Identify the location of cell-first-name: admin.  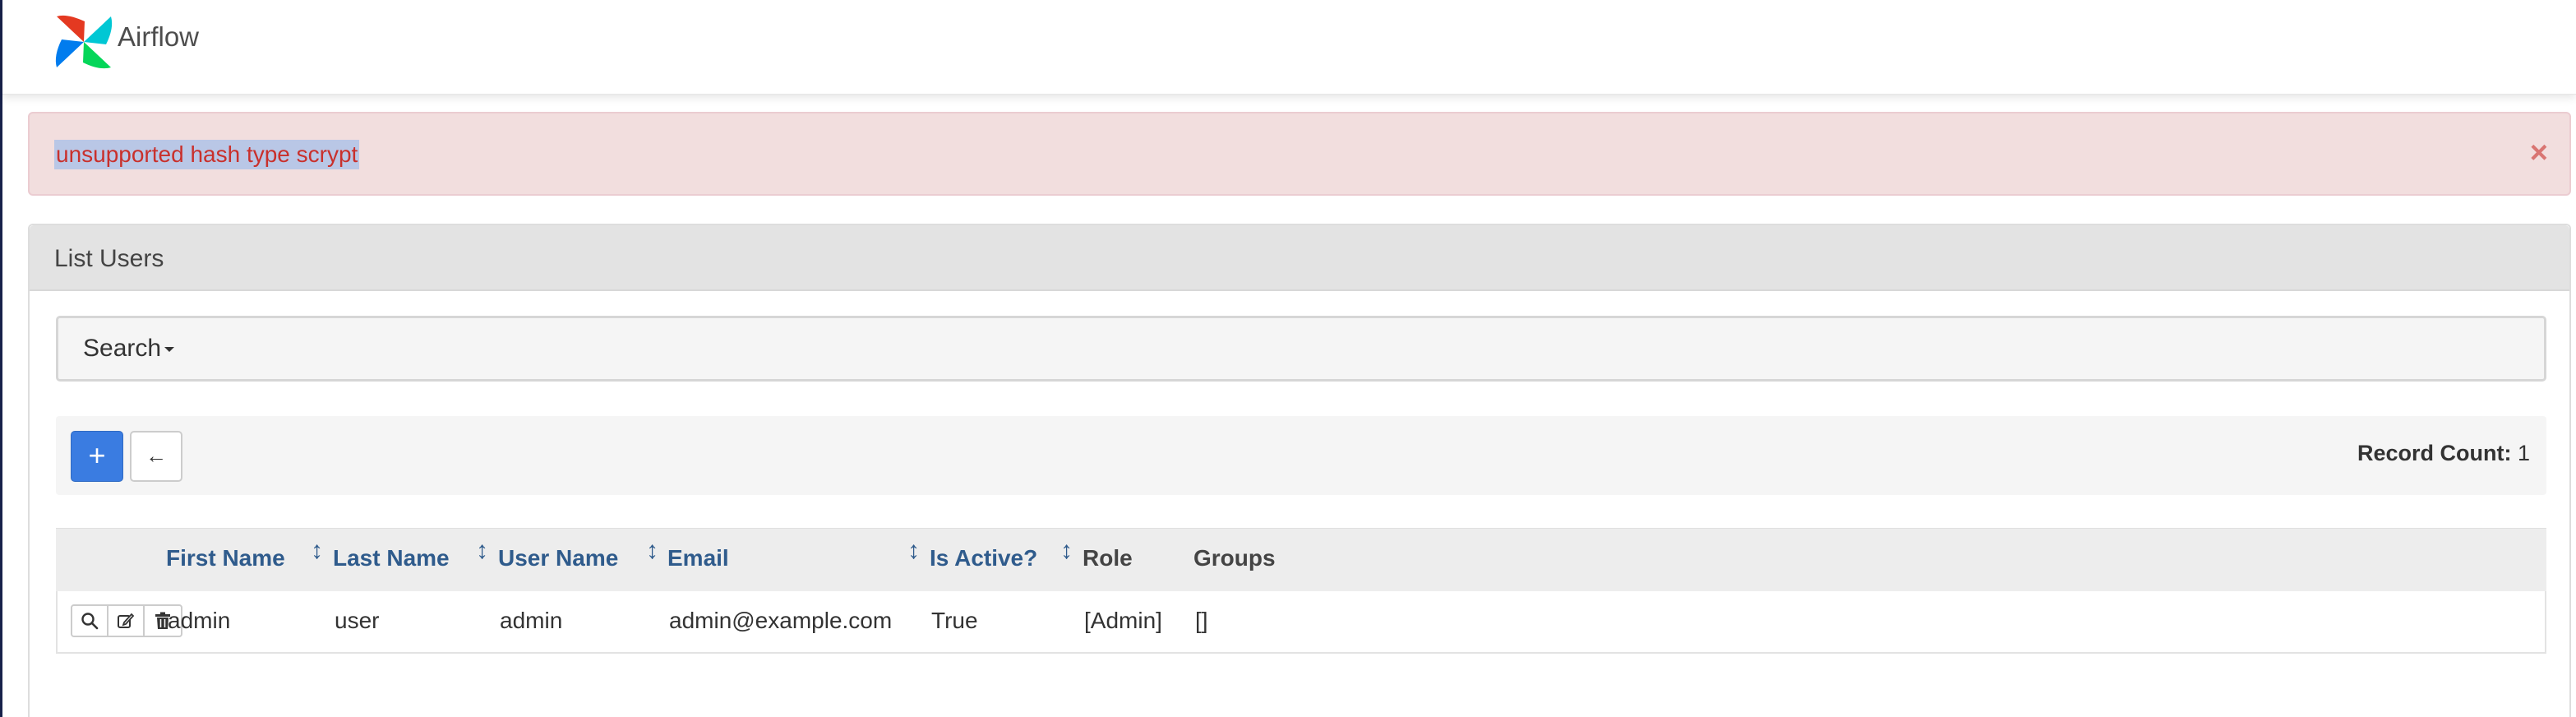
(200, 620).